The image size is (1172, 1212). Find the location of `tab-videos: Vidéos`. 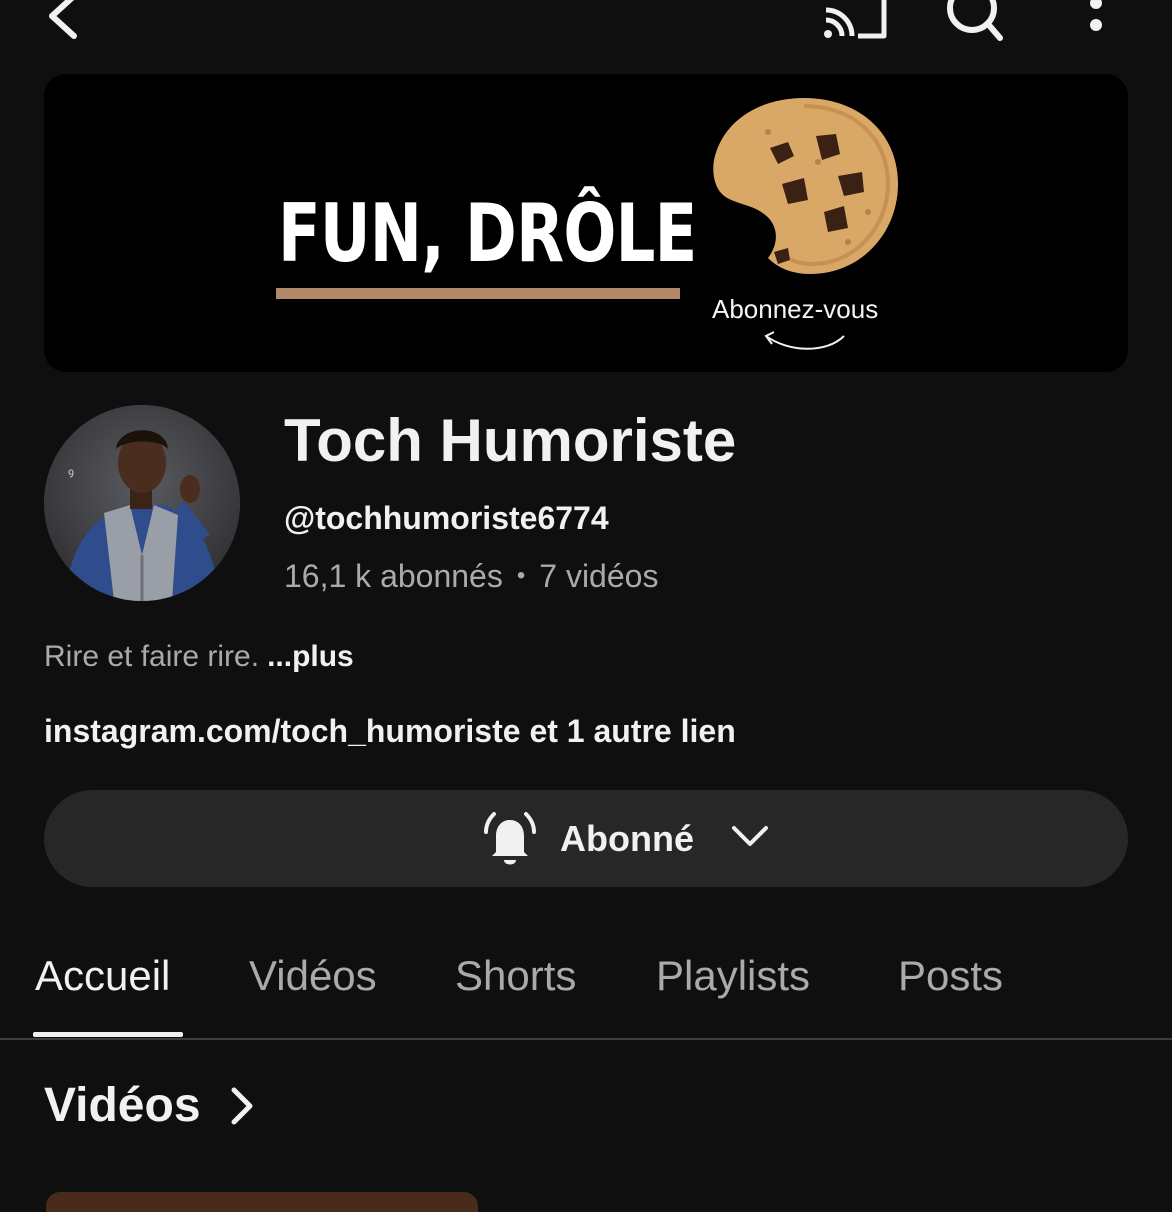

tab-videos: Vidéos is located at coordinates (313, 976).